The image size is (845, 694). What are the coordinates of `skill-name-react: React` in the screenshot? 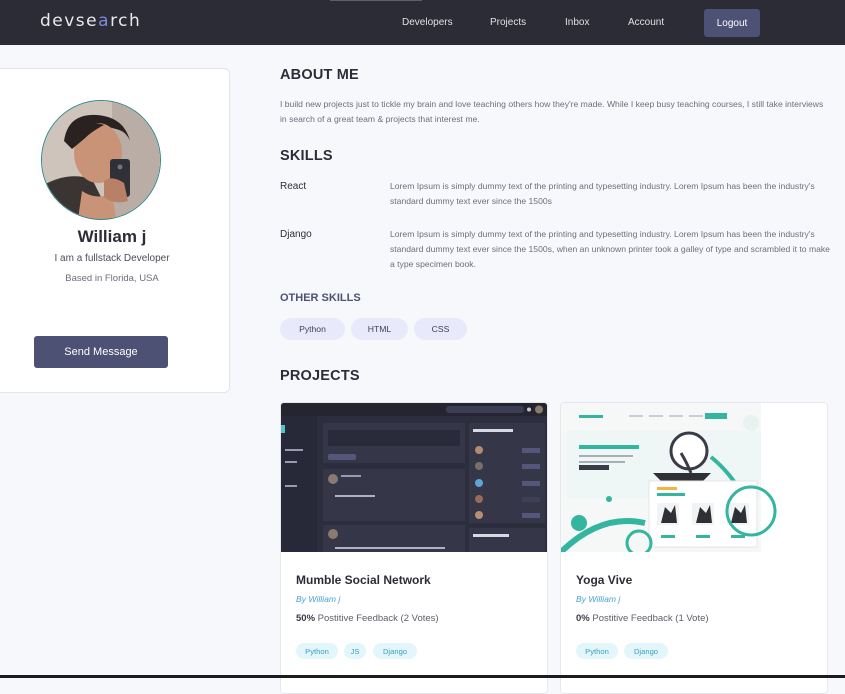 It's located at (293, 186).